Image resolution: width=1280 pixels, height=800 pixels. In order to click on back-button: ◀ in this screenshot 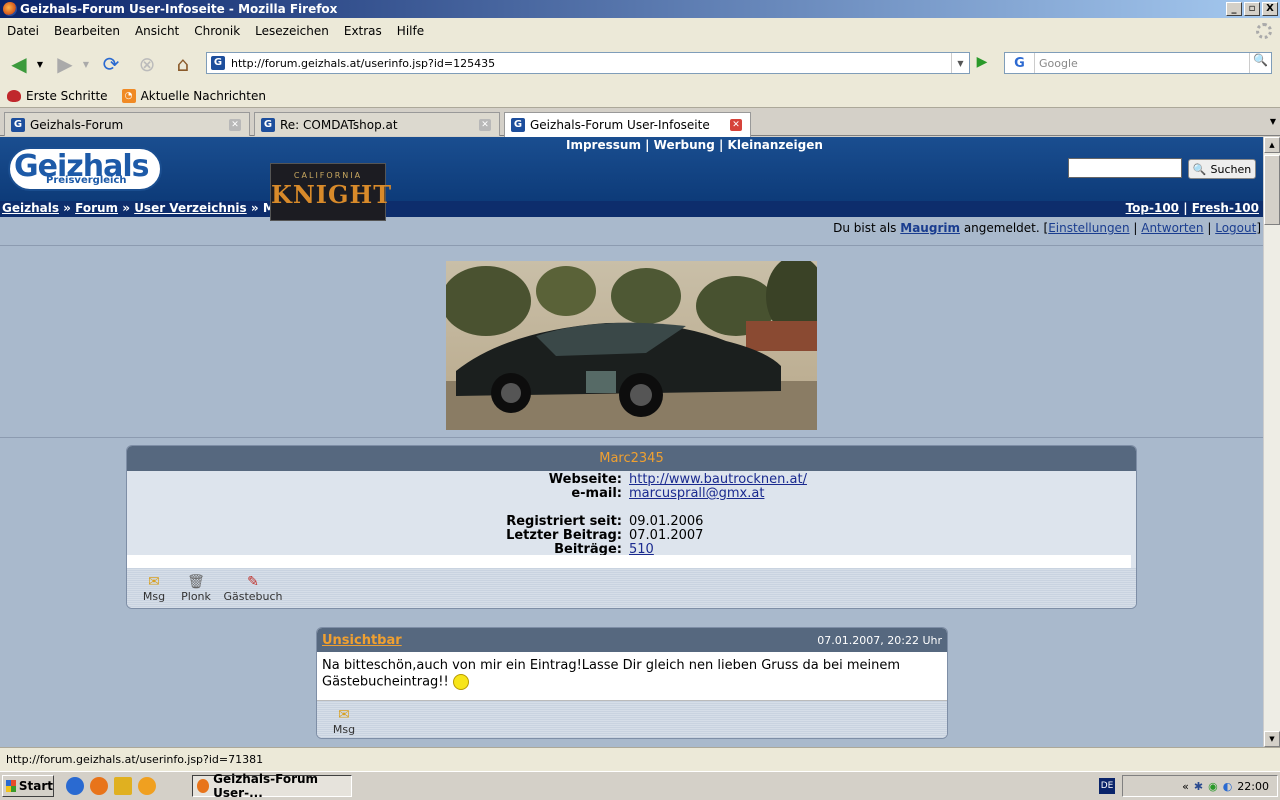, I will do `click(19, 64)`.